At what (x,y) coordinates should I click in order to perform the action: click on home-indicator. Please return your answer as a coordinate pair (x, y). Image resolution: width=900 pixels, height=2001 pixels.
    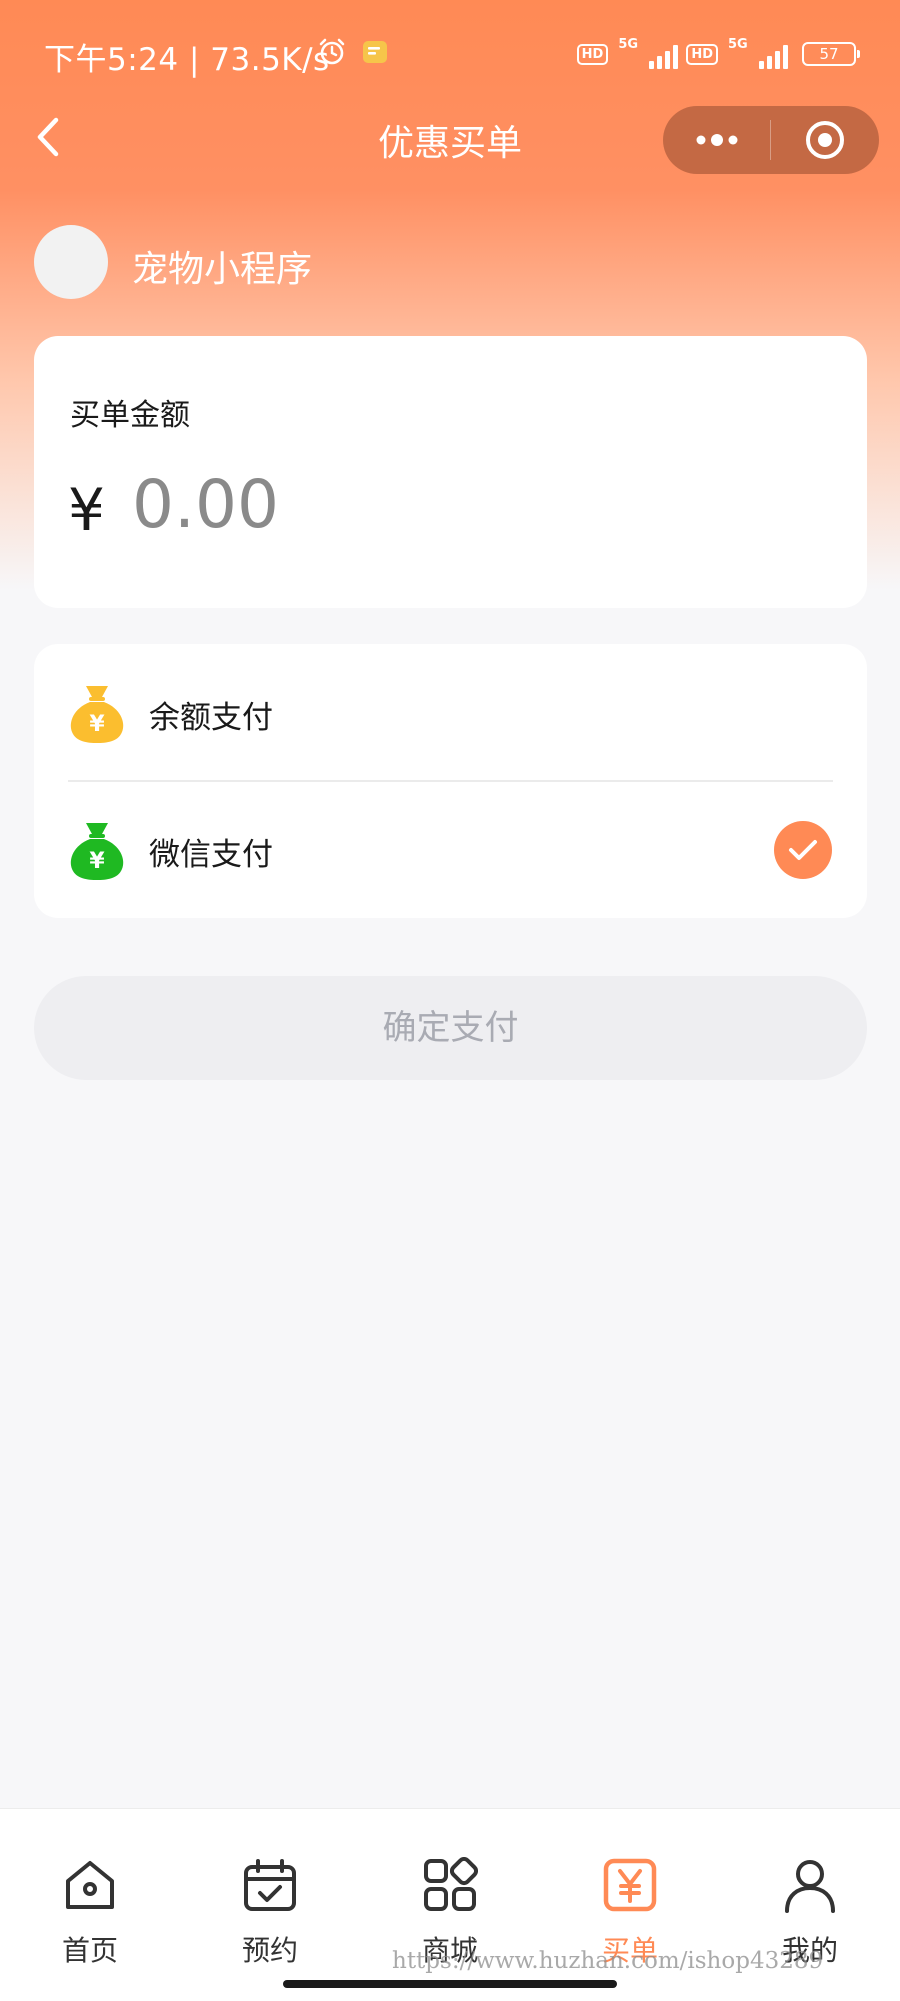
    Looking at the image, I should click on (450, 1984).